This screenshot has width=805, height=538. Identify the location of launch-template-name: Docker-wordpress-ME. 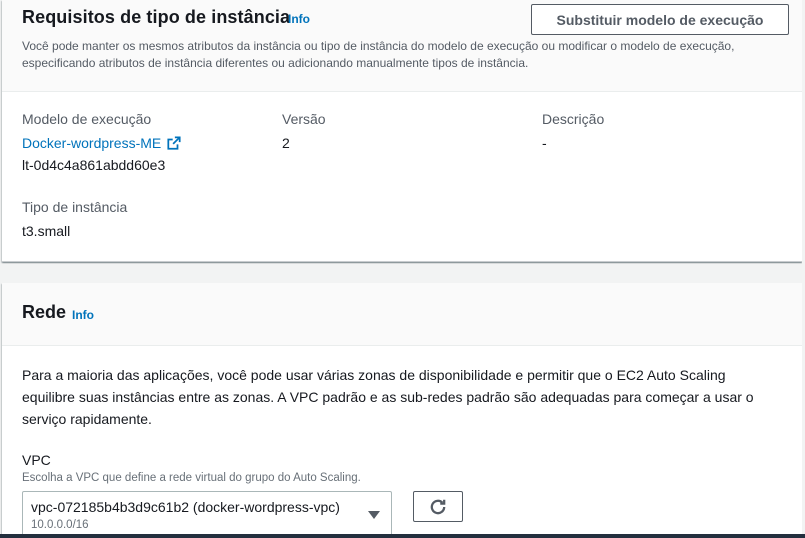
(92, 143).